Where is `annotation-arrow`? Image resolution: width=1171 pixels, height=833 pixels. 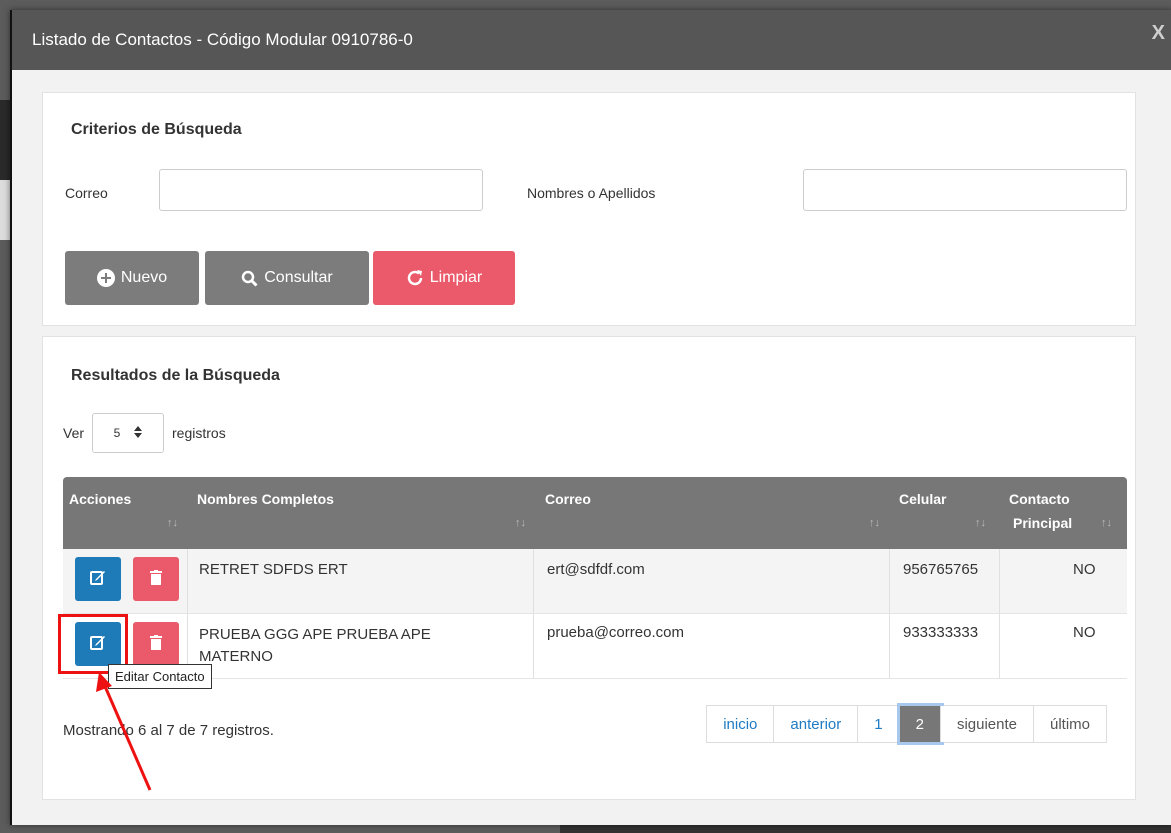 annotation-arrow is located at coordinates (124, 731).